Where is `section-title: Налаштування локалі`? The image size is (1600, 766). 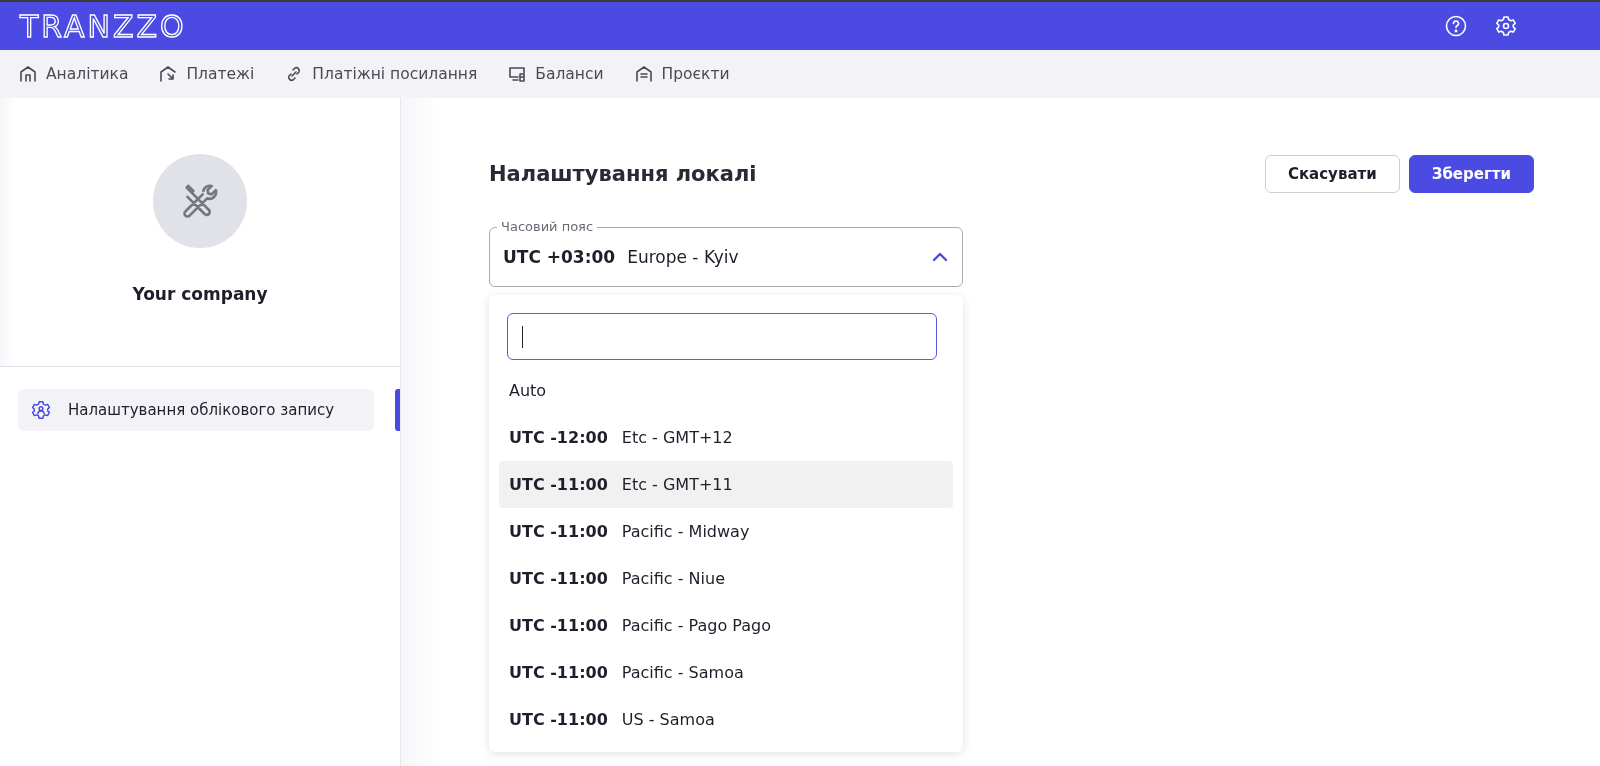
section-title: Налаштування локалі is located at coordinates (623, 174).